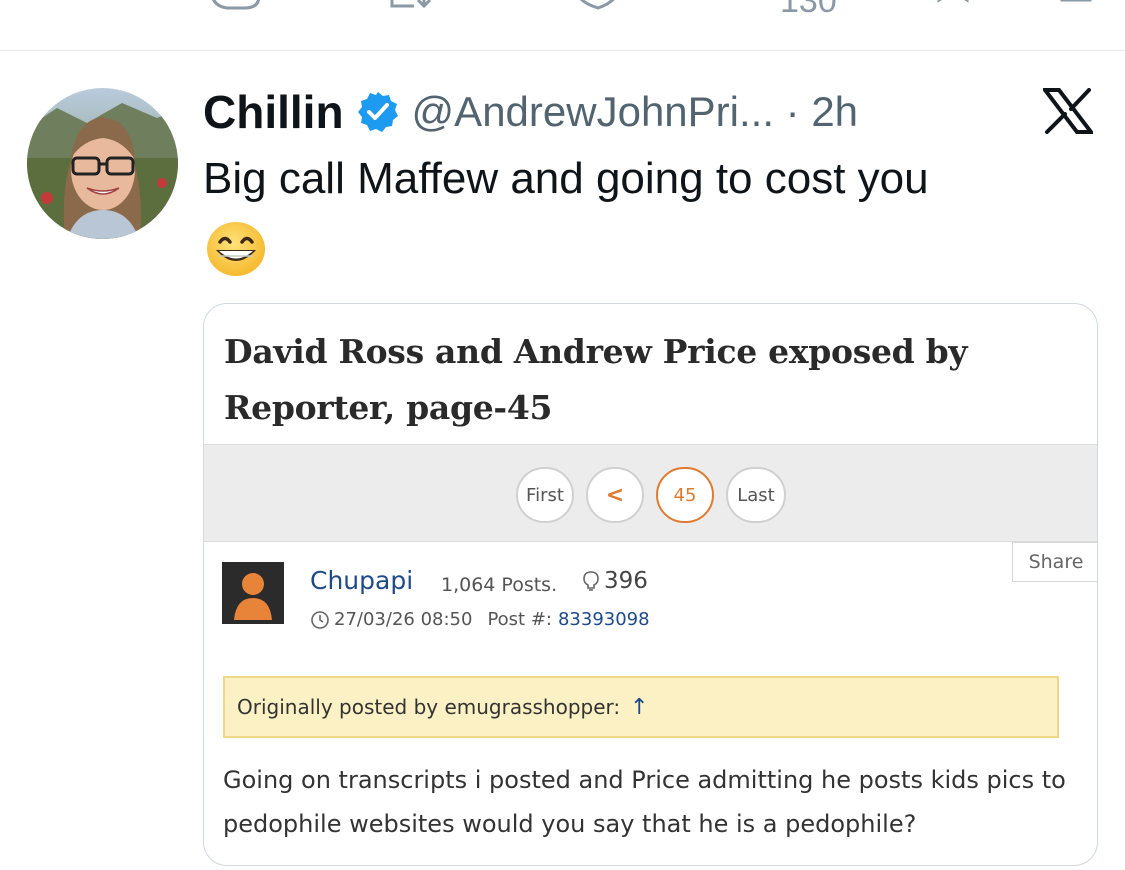 Image resolution: width=1125 pixels, height=870 pixels. Describe the element at coordinates (377, 112) in the screenshot. I see `verified-icon` at that location.